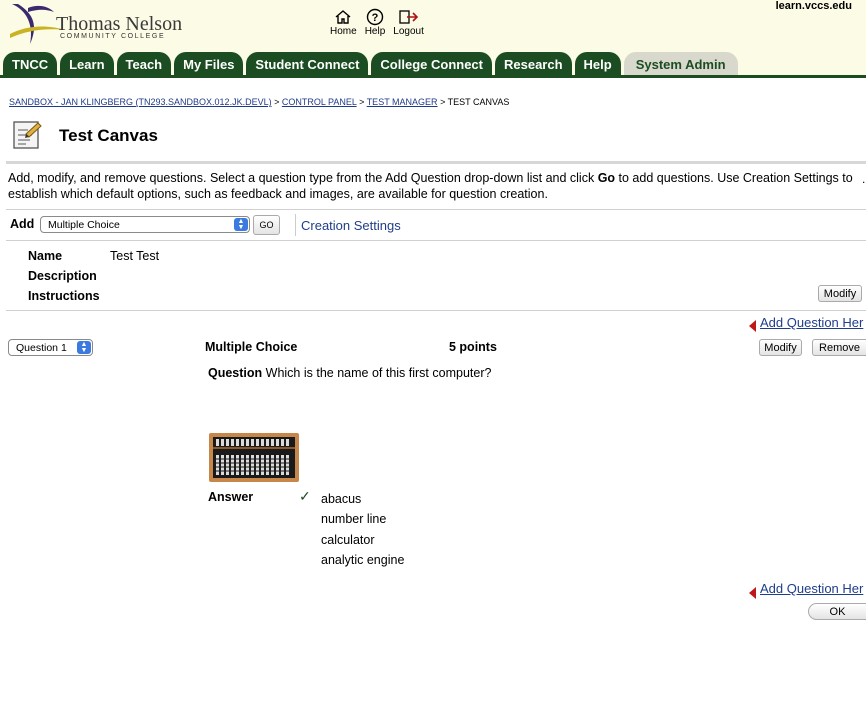 This screenshot has height=720, width=866. Describe the element at coordinates (30, 64) in the screenshot. I see `tab-tncc: TNCC` at that location.